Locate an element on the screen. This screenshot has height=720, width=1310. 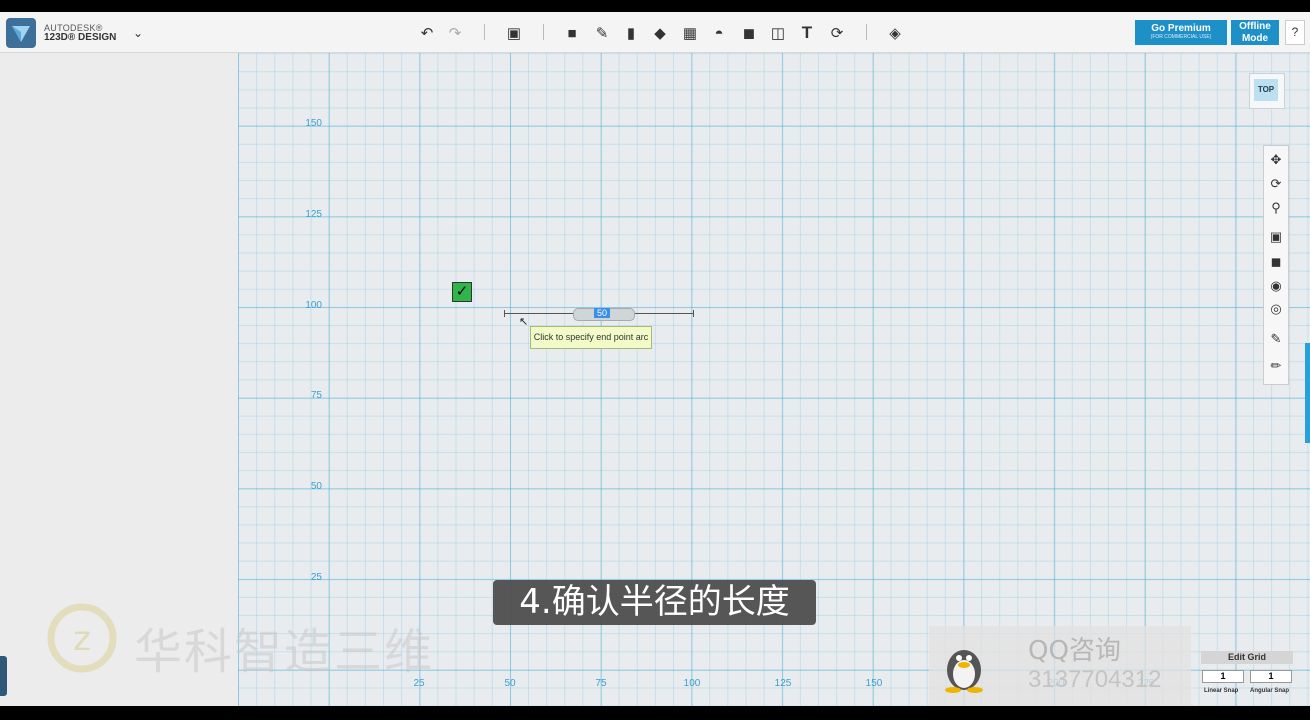
outline-mode-icon: ✏ is located at coordinates (1276, 366).